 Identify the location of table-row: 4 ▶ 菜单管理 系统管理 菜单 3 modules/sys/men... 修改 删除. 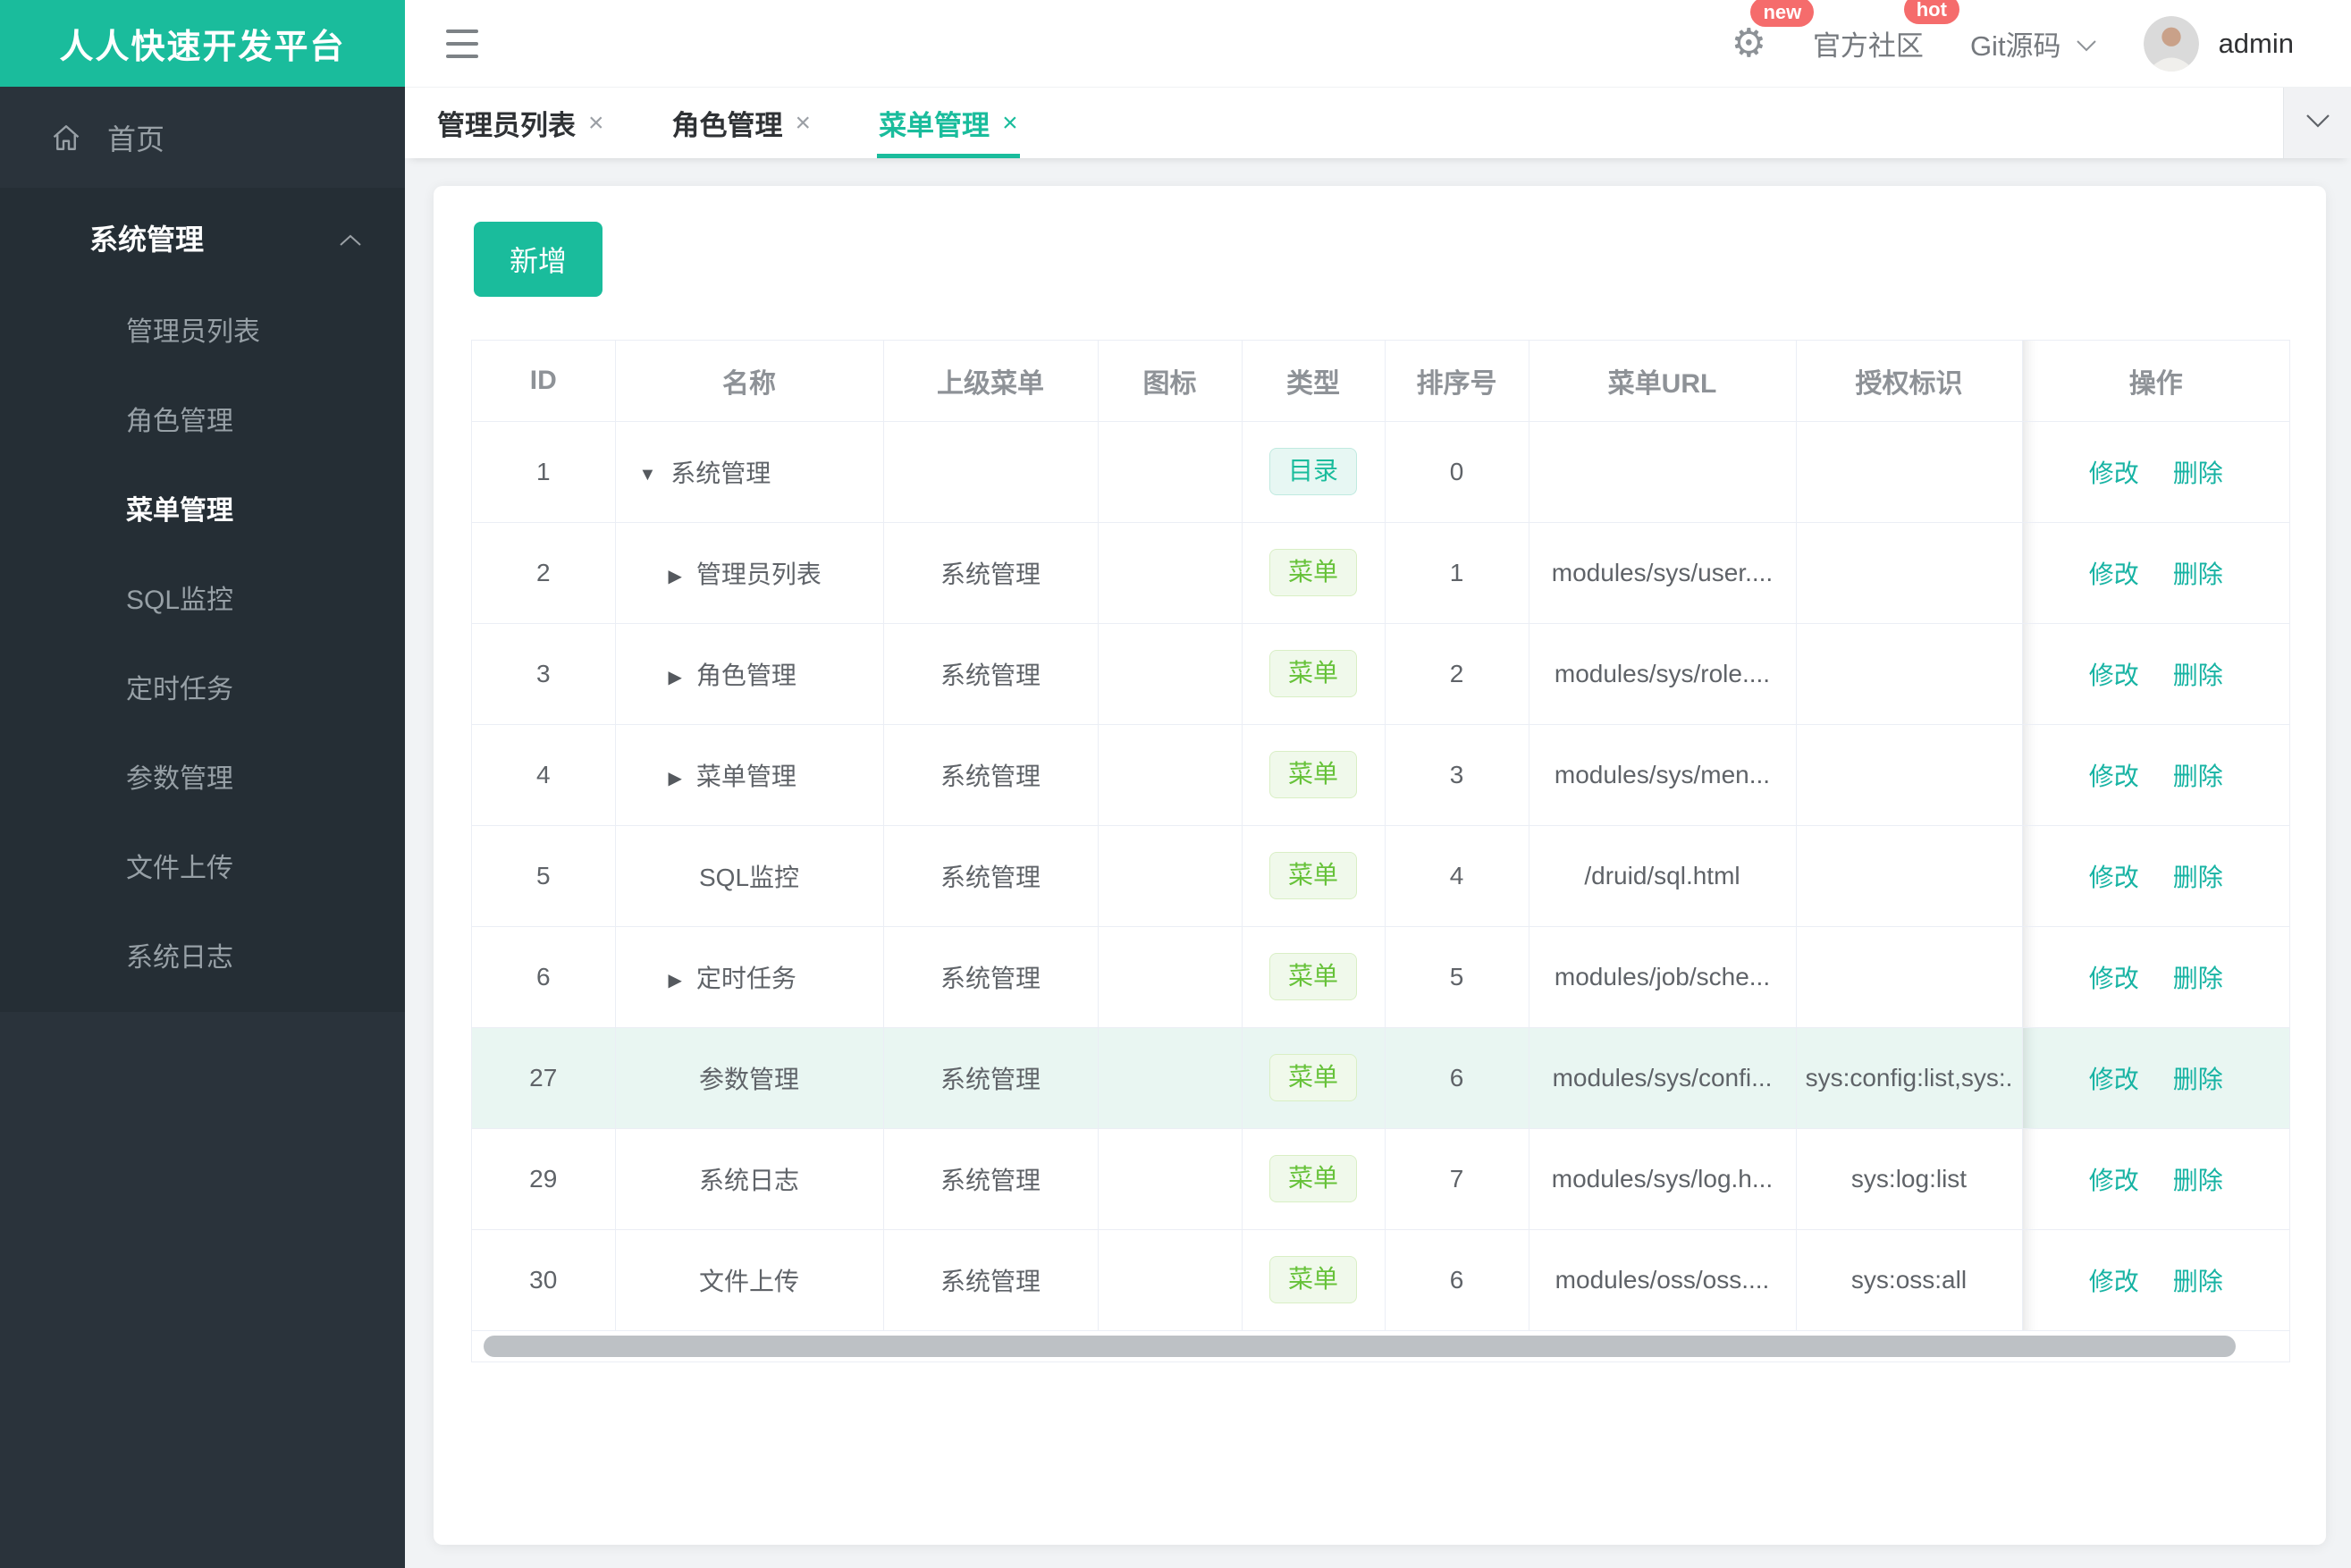
(1380, 775).